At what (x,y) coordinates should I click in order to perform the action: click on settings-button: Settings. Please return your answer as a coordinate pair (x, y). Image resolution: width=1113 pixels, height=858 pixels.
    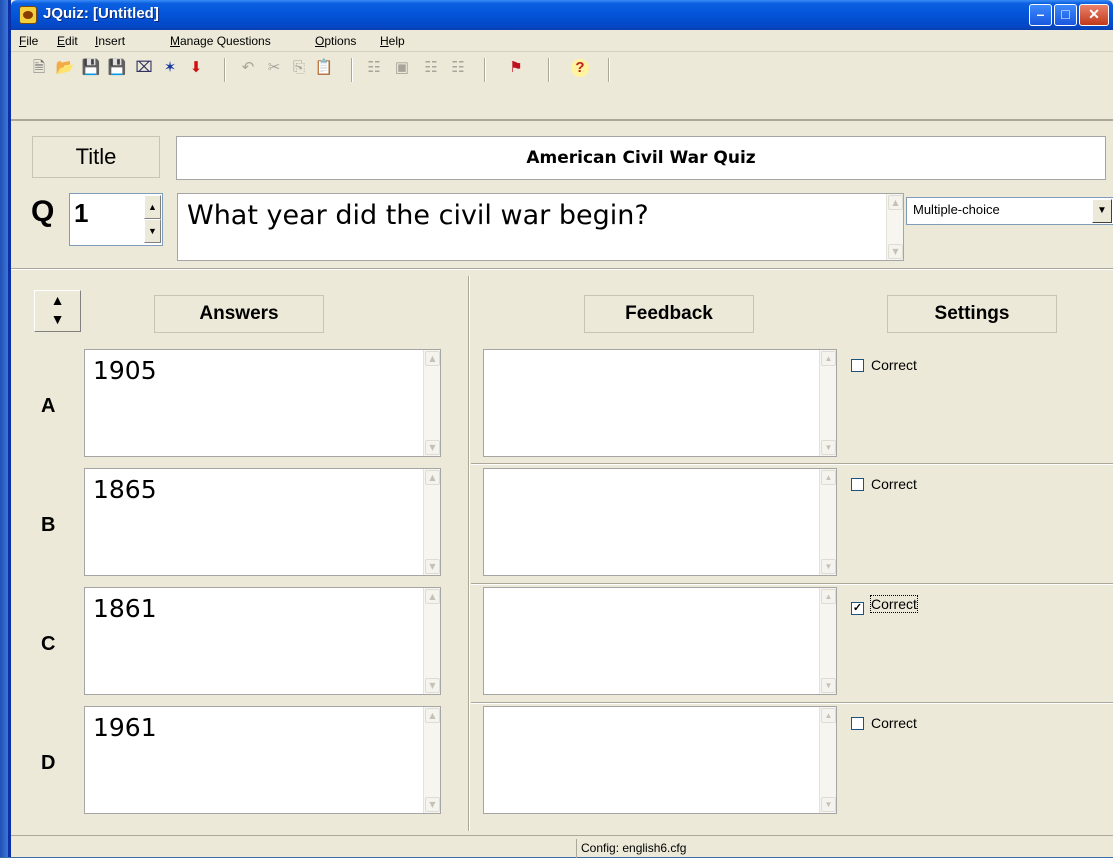
    Looking at the image, I should click on (972, 314).